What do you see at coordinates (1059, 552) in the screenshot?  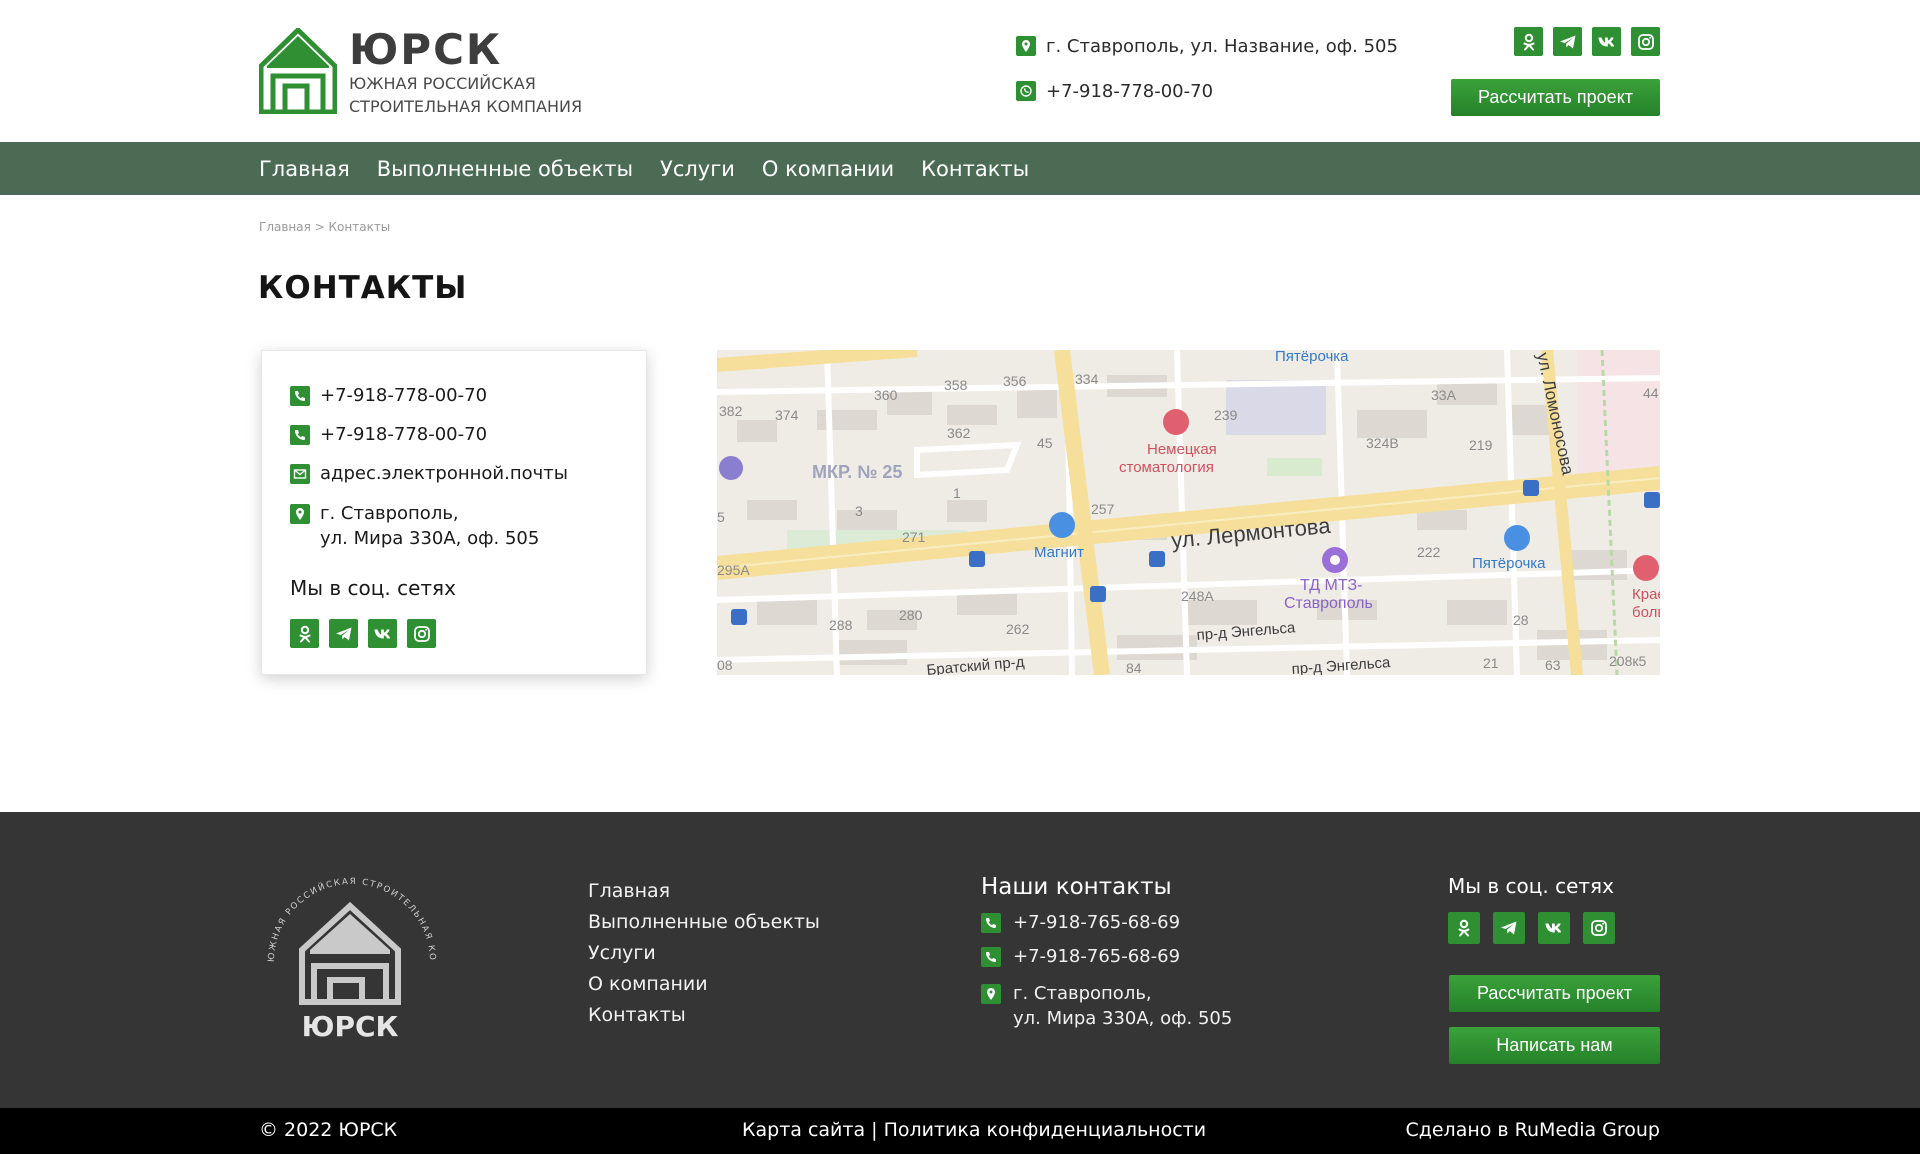 I see `svg-text: Магнит` at bounding box center [1059, 552].